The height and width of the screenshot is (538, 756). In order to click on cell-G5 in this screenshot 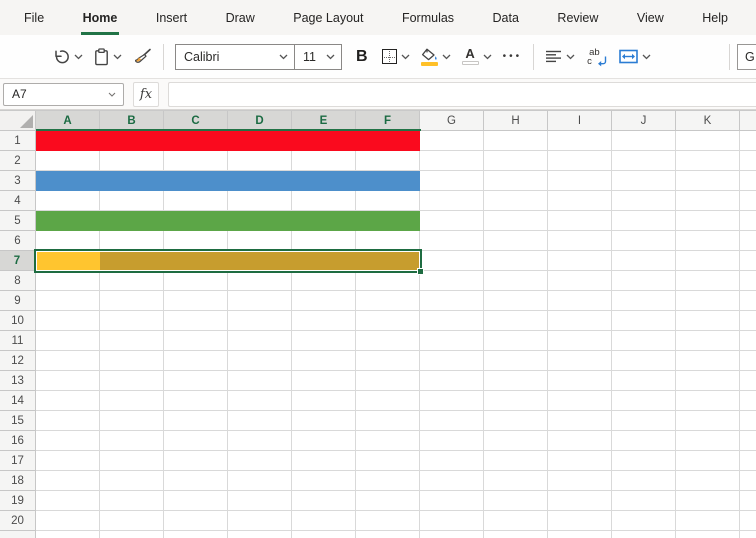, I will do `click(452, 221)`.